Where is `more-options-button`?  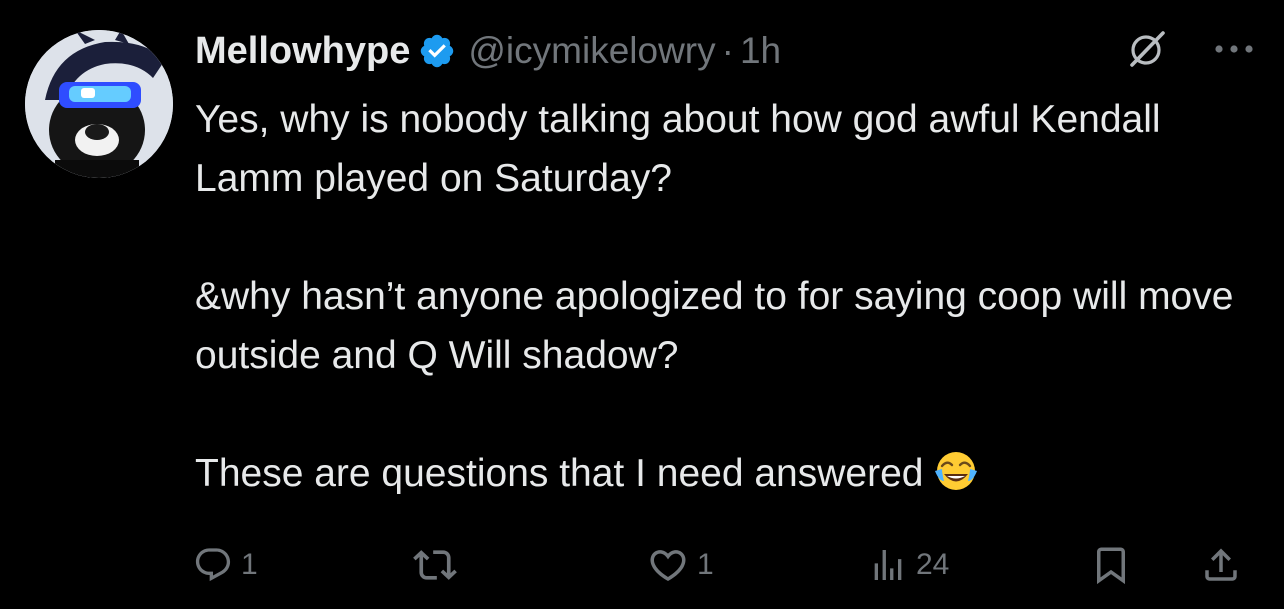
more-options-button is located at coordinates (1234, 49).